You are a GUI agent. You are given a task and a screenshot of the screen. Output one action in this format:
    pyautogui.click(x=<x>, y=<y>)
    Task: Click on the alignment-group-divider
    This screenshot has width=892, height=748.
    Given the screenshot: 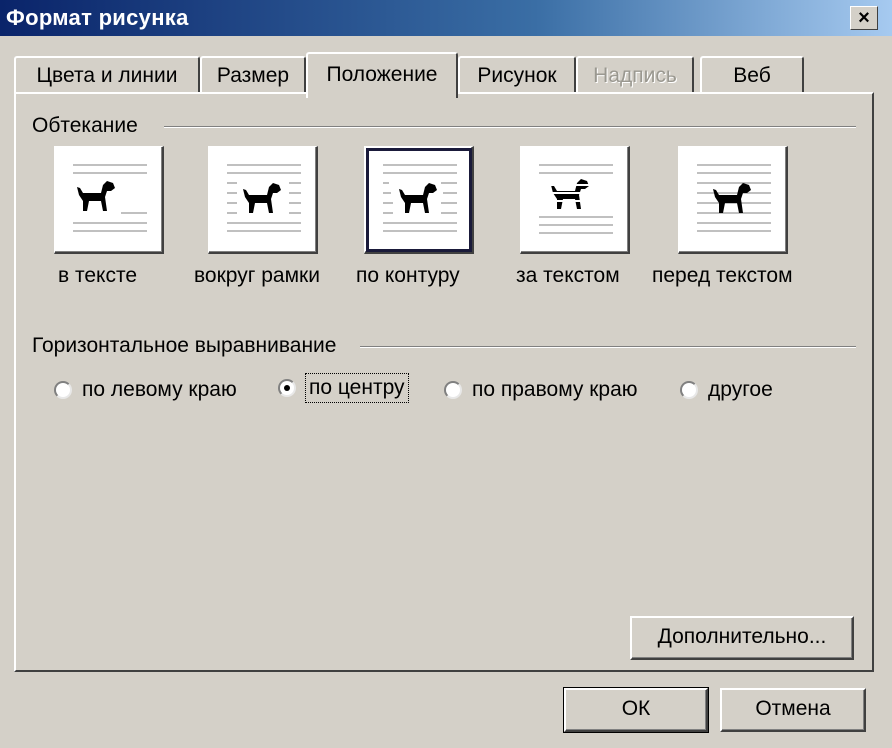 What is the action you would take?
    pyautogui.click(x=608, y=347)
    